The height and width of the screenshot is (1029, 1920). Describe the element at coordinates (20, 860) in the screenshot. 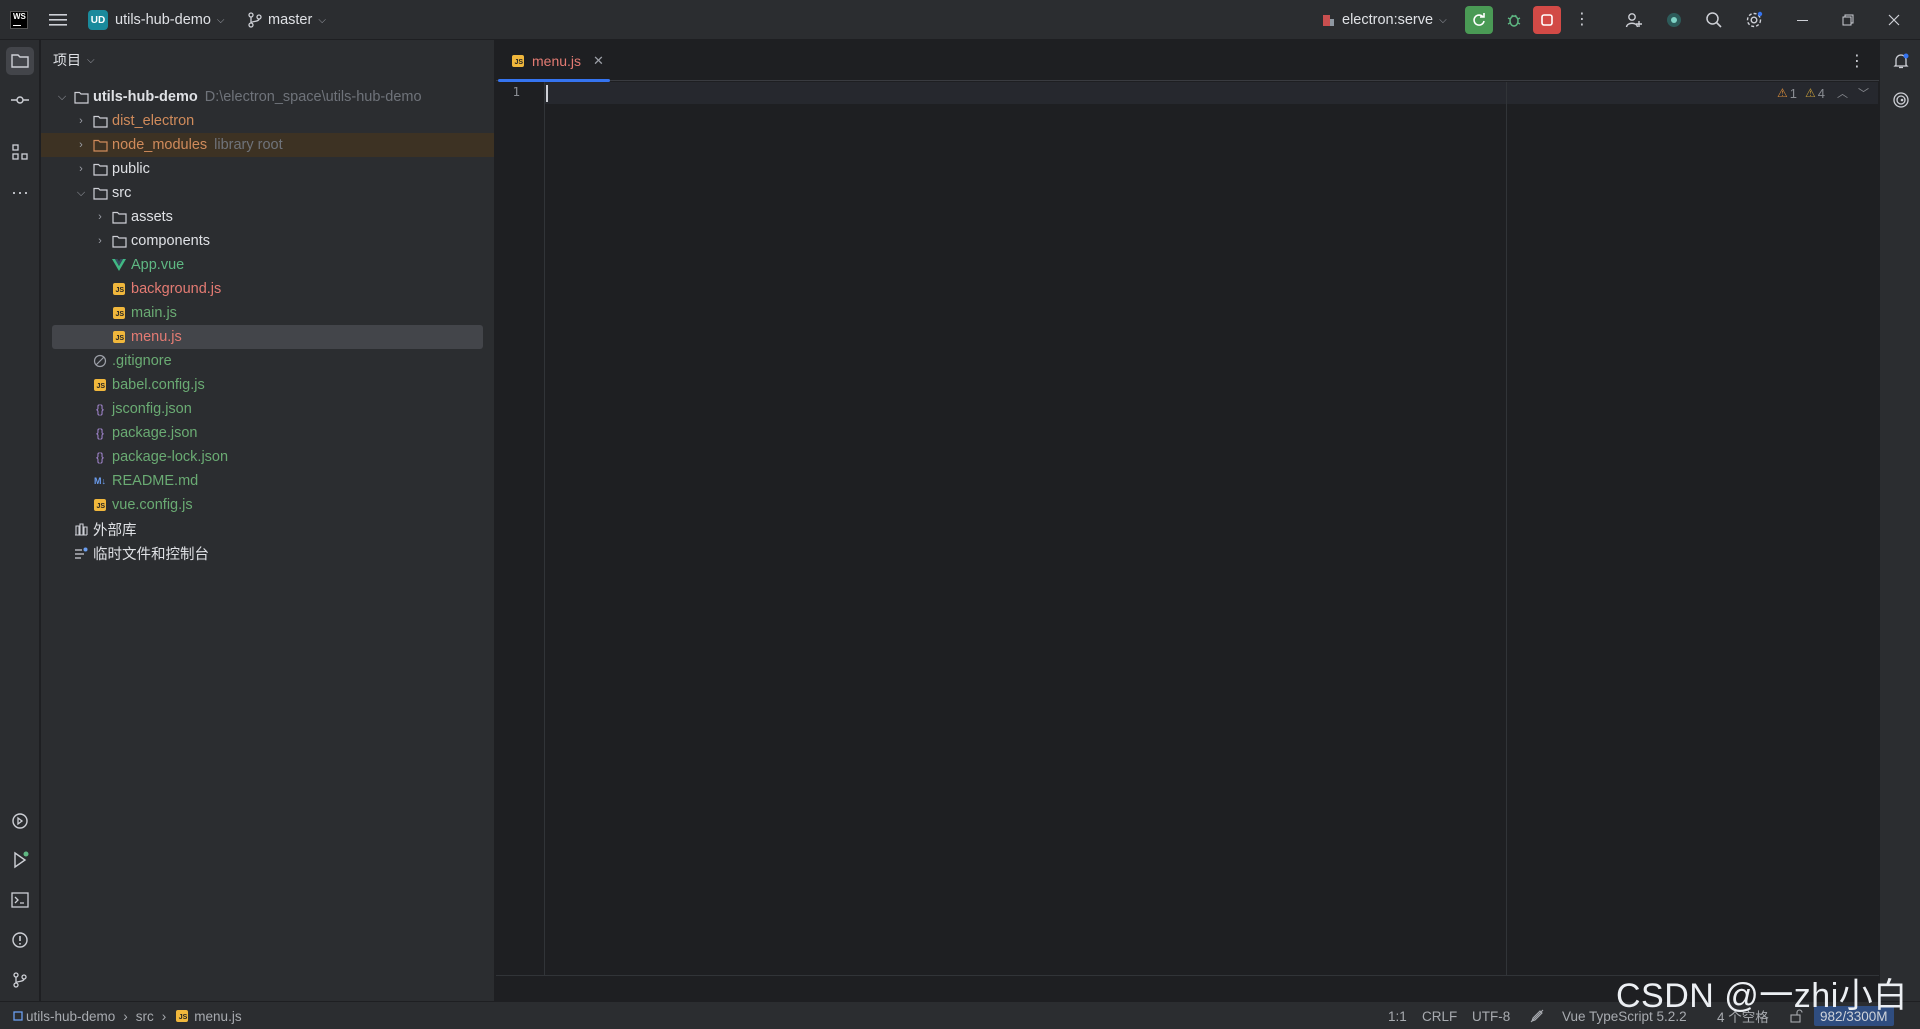

I see `run-tool-button` at that location.